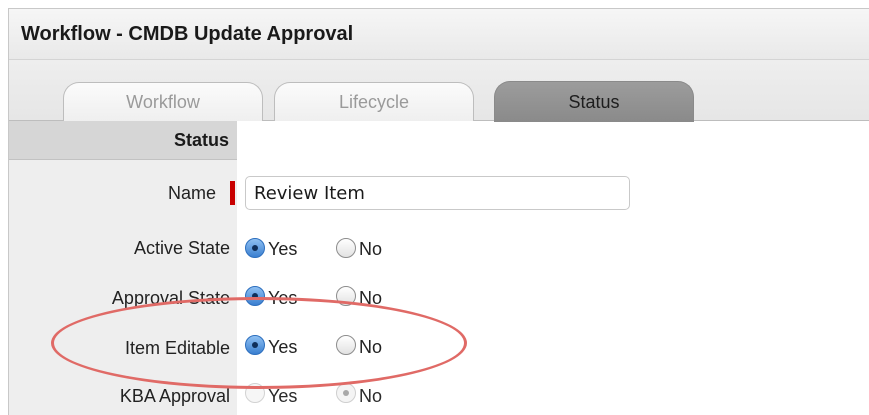 Image resolution: width=869 pixels, height=415 pixels. I want to click on tab-status: Status, so click(594, 101).